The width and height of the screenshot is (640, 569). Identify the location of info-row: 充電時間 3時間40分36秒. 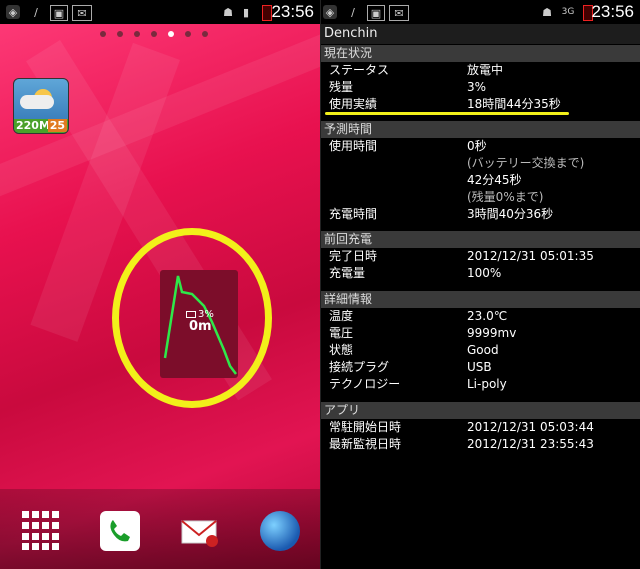
(441, 214).